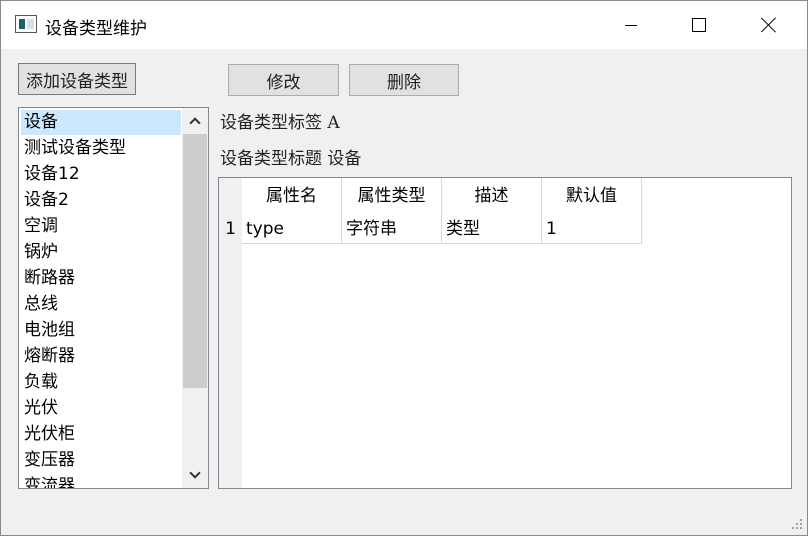  What do you see at coordinates (101, 148) in the screenshot?
I see `list-item: 测试设备类型` at bounding box center [101, 148].